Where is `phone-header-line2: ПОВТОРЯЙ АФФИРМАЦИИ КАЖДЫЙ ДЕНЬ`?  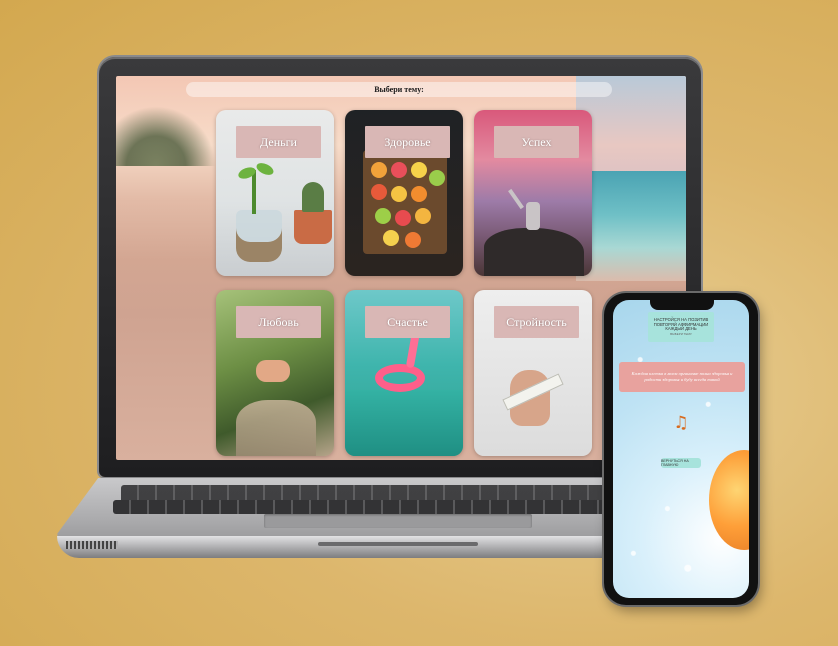 phone-header-line2: ПОВТОРЯЙ АФФИРМАЦИИ КАЖДЫЙ ДЕНЬ is located at coordinates (681, 326).